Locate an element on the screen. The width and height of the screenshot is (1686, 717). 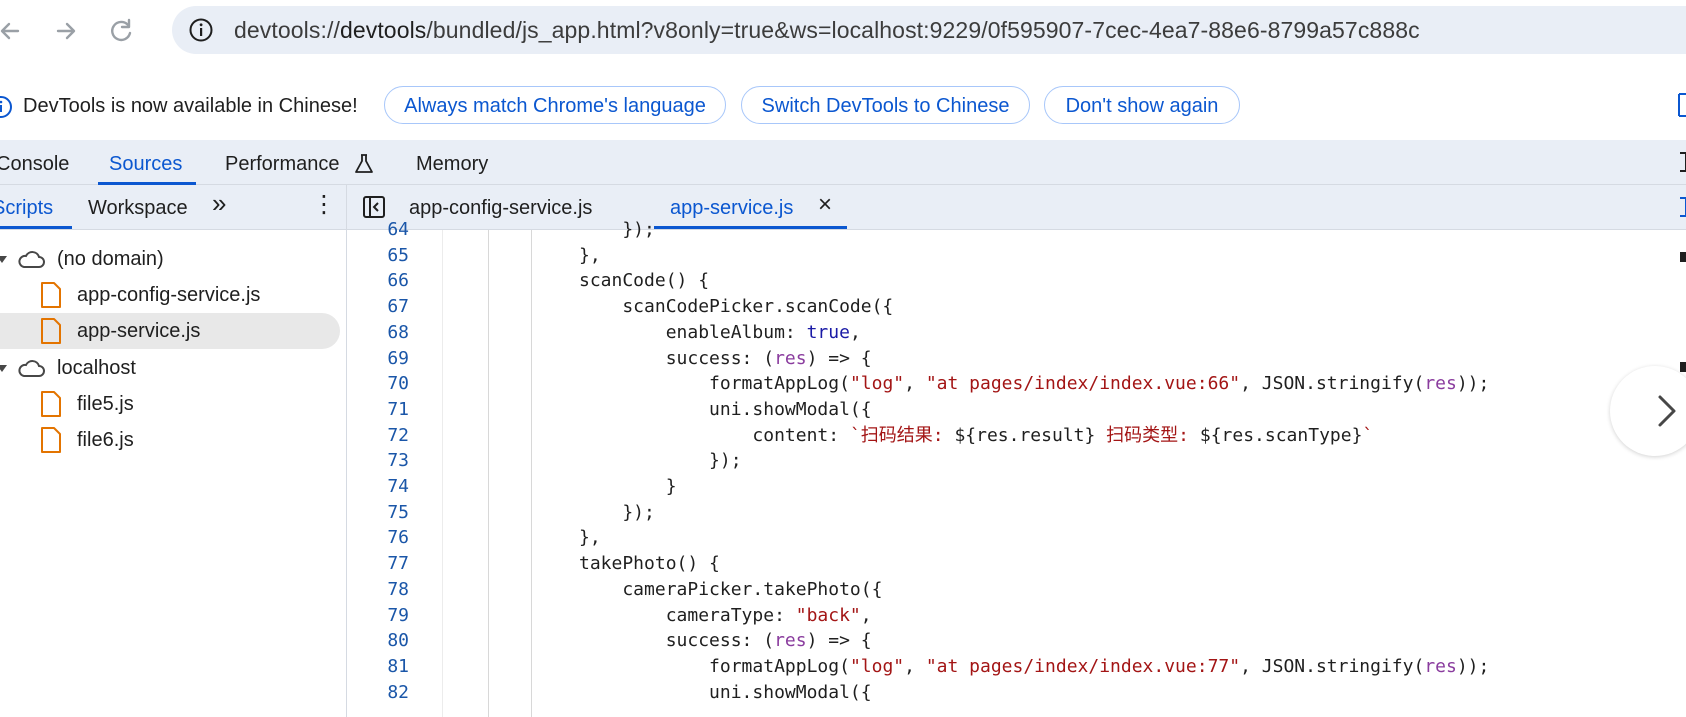
line-number: 65 is located at coordinates (378, 256).